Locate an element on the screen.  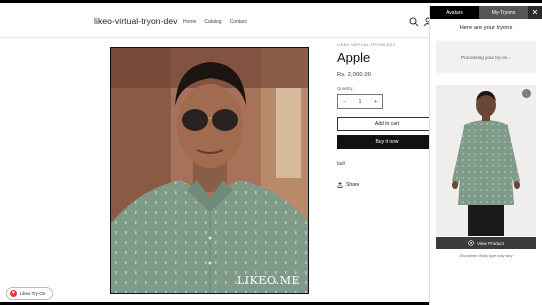
quantity-stepper: − 1 + is located at coordinates (360, 101).